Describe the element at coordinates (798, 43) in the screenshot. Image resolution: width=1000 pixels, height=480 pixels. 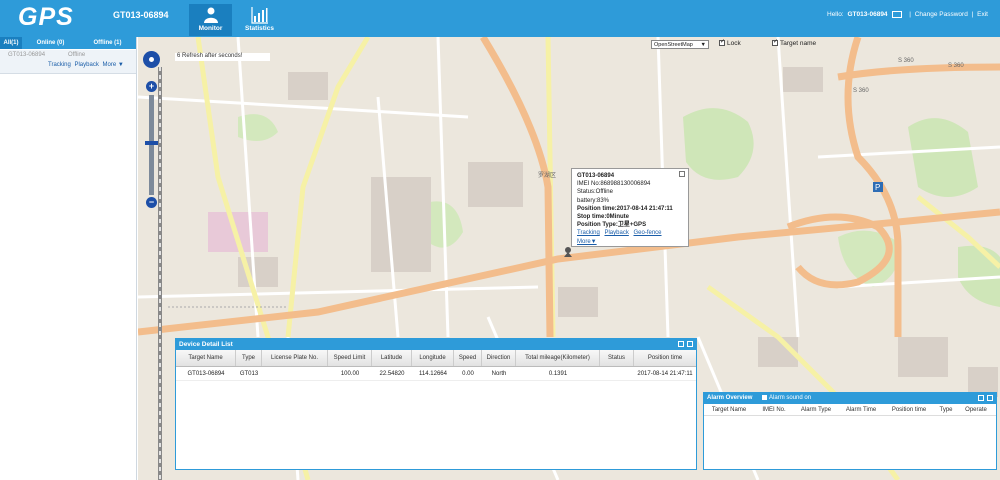
I see `target-name-label: Target name` at that location.